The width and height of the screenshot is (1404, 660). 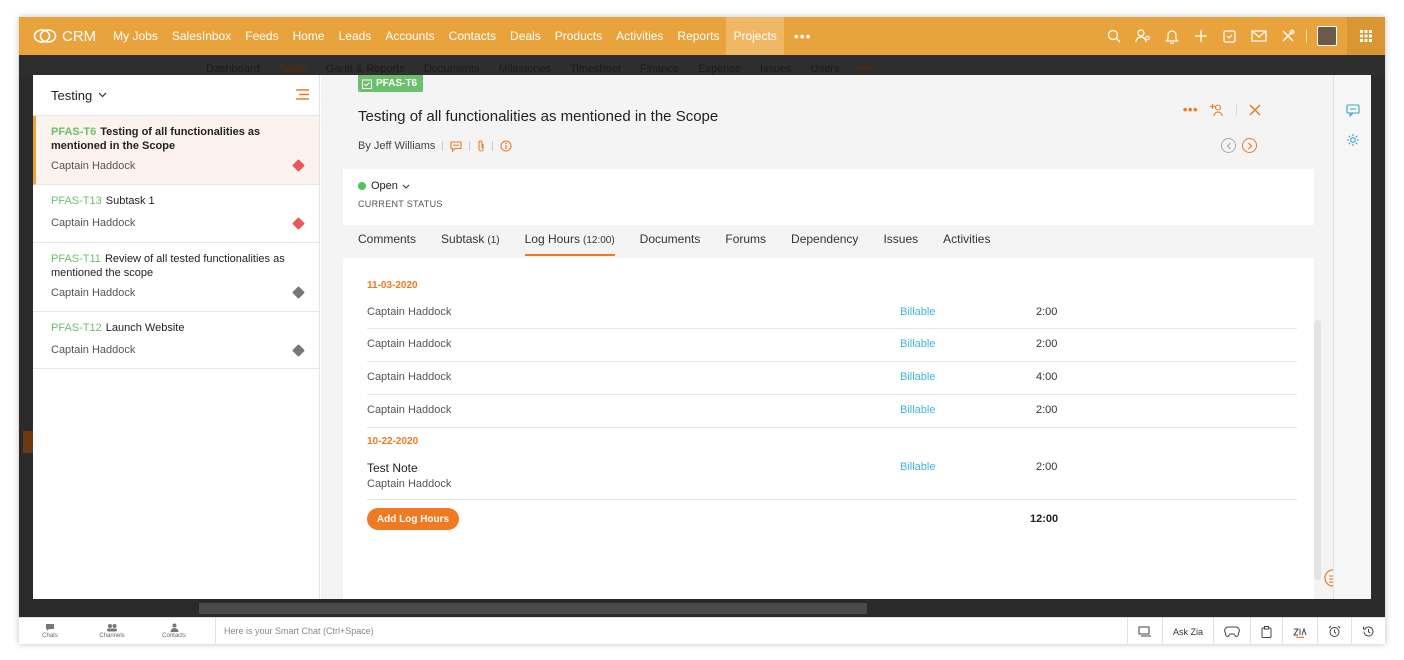 What do you see at coordinates (578, 36) in the screenshot?
I see `nav-products: Products` at bounding box center [578, 36].